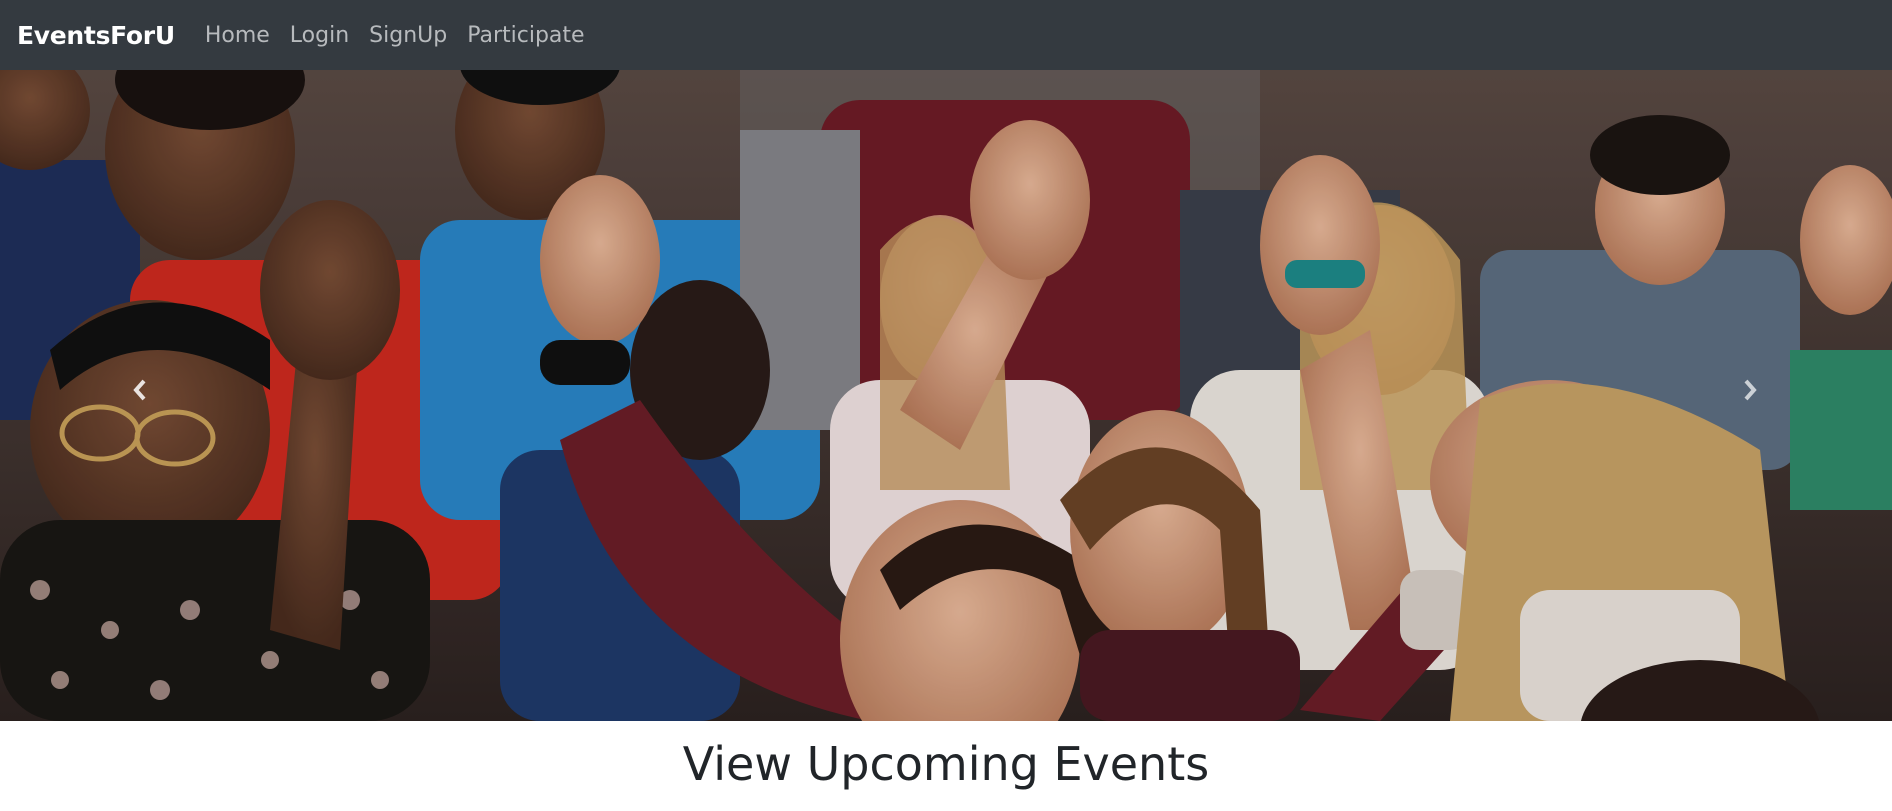  What do you see at coordinates (525, 35) in the screenshot?
I see `nav-link-participate: Participate` at bounding box center [525, 35].